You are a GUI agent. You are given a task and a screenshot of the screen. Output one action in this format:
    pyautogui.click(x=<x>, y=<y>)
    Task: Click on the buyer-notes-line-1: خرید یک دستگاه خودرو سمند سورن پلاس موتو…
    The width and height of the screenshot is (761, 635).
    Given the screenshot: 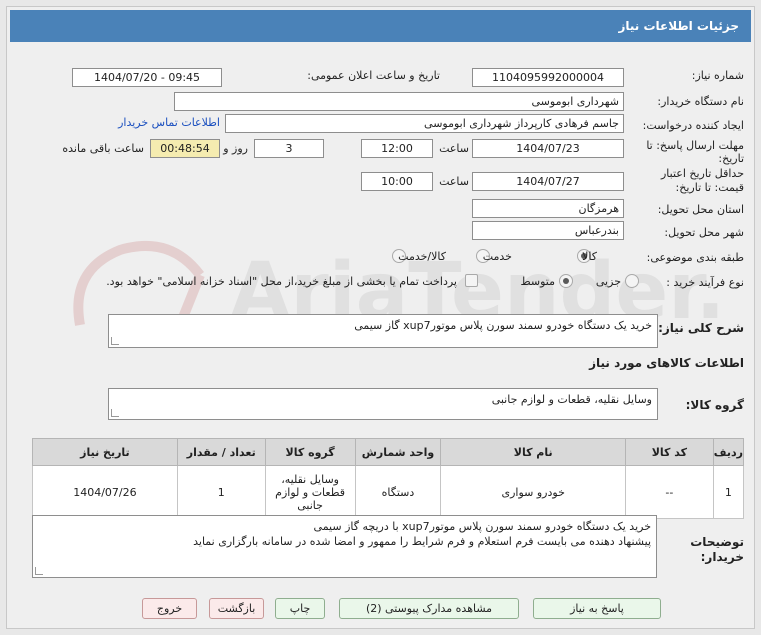 What is the action you would take?
    pyautogui.click(x=482, y=526)
    